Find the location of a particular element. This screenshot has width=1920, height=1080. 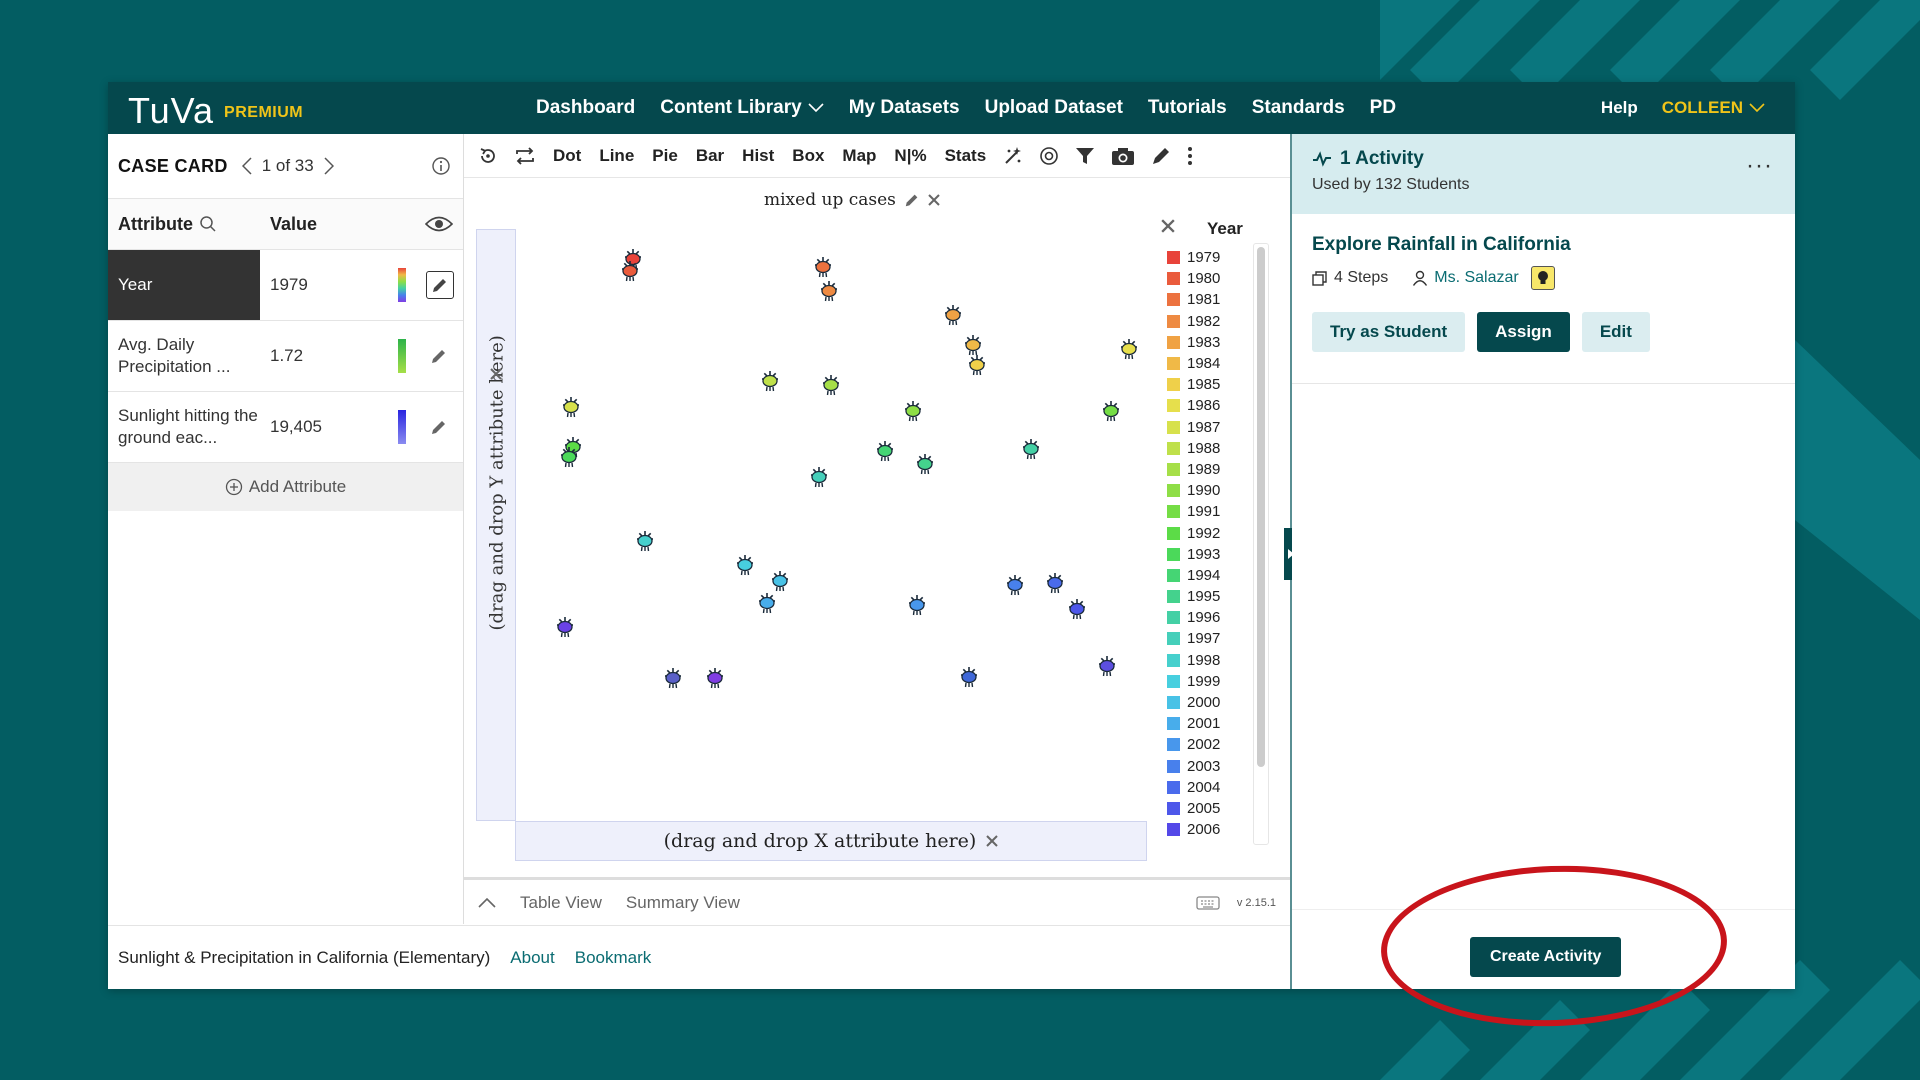

attribute-value: 1.72 is located at coordinates (286, 356).